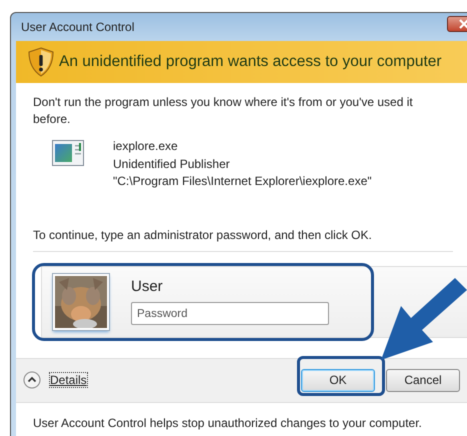 Image resolution: width=467 pixels, height=436 pixels. What do you see at coordinates (146, 146) in the screenshot?
I see `program-name: iexplore.exe` at bounding box center [146, 146].